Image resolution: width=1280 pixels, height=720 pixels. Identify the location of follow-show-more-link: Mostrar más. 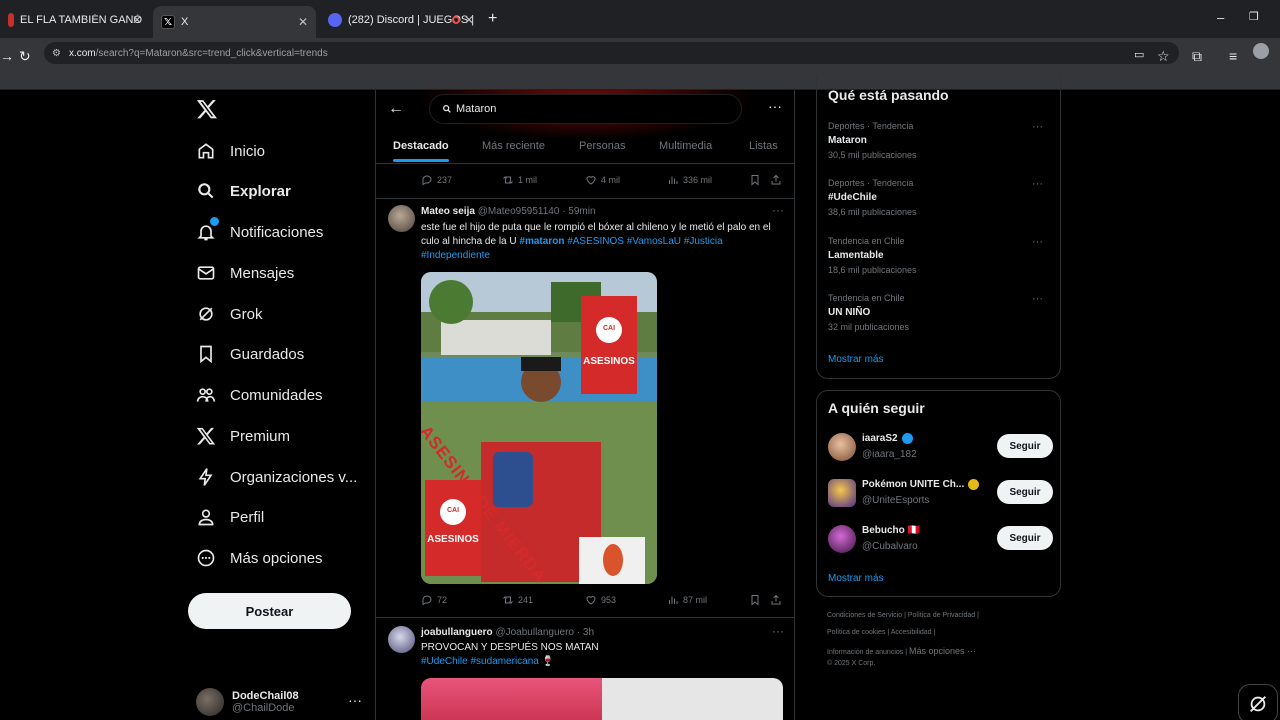
(856, 578).